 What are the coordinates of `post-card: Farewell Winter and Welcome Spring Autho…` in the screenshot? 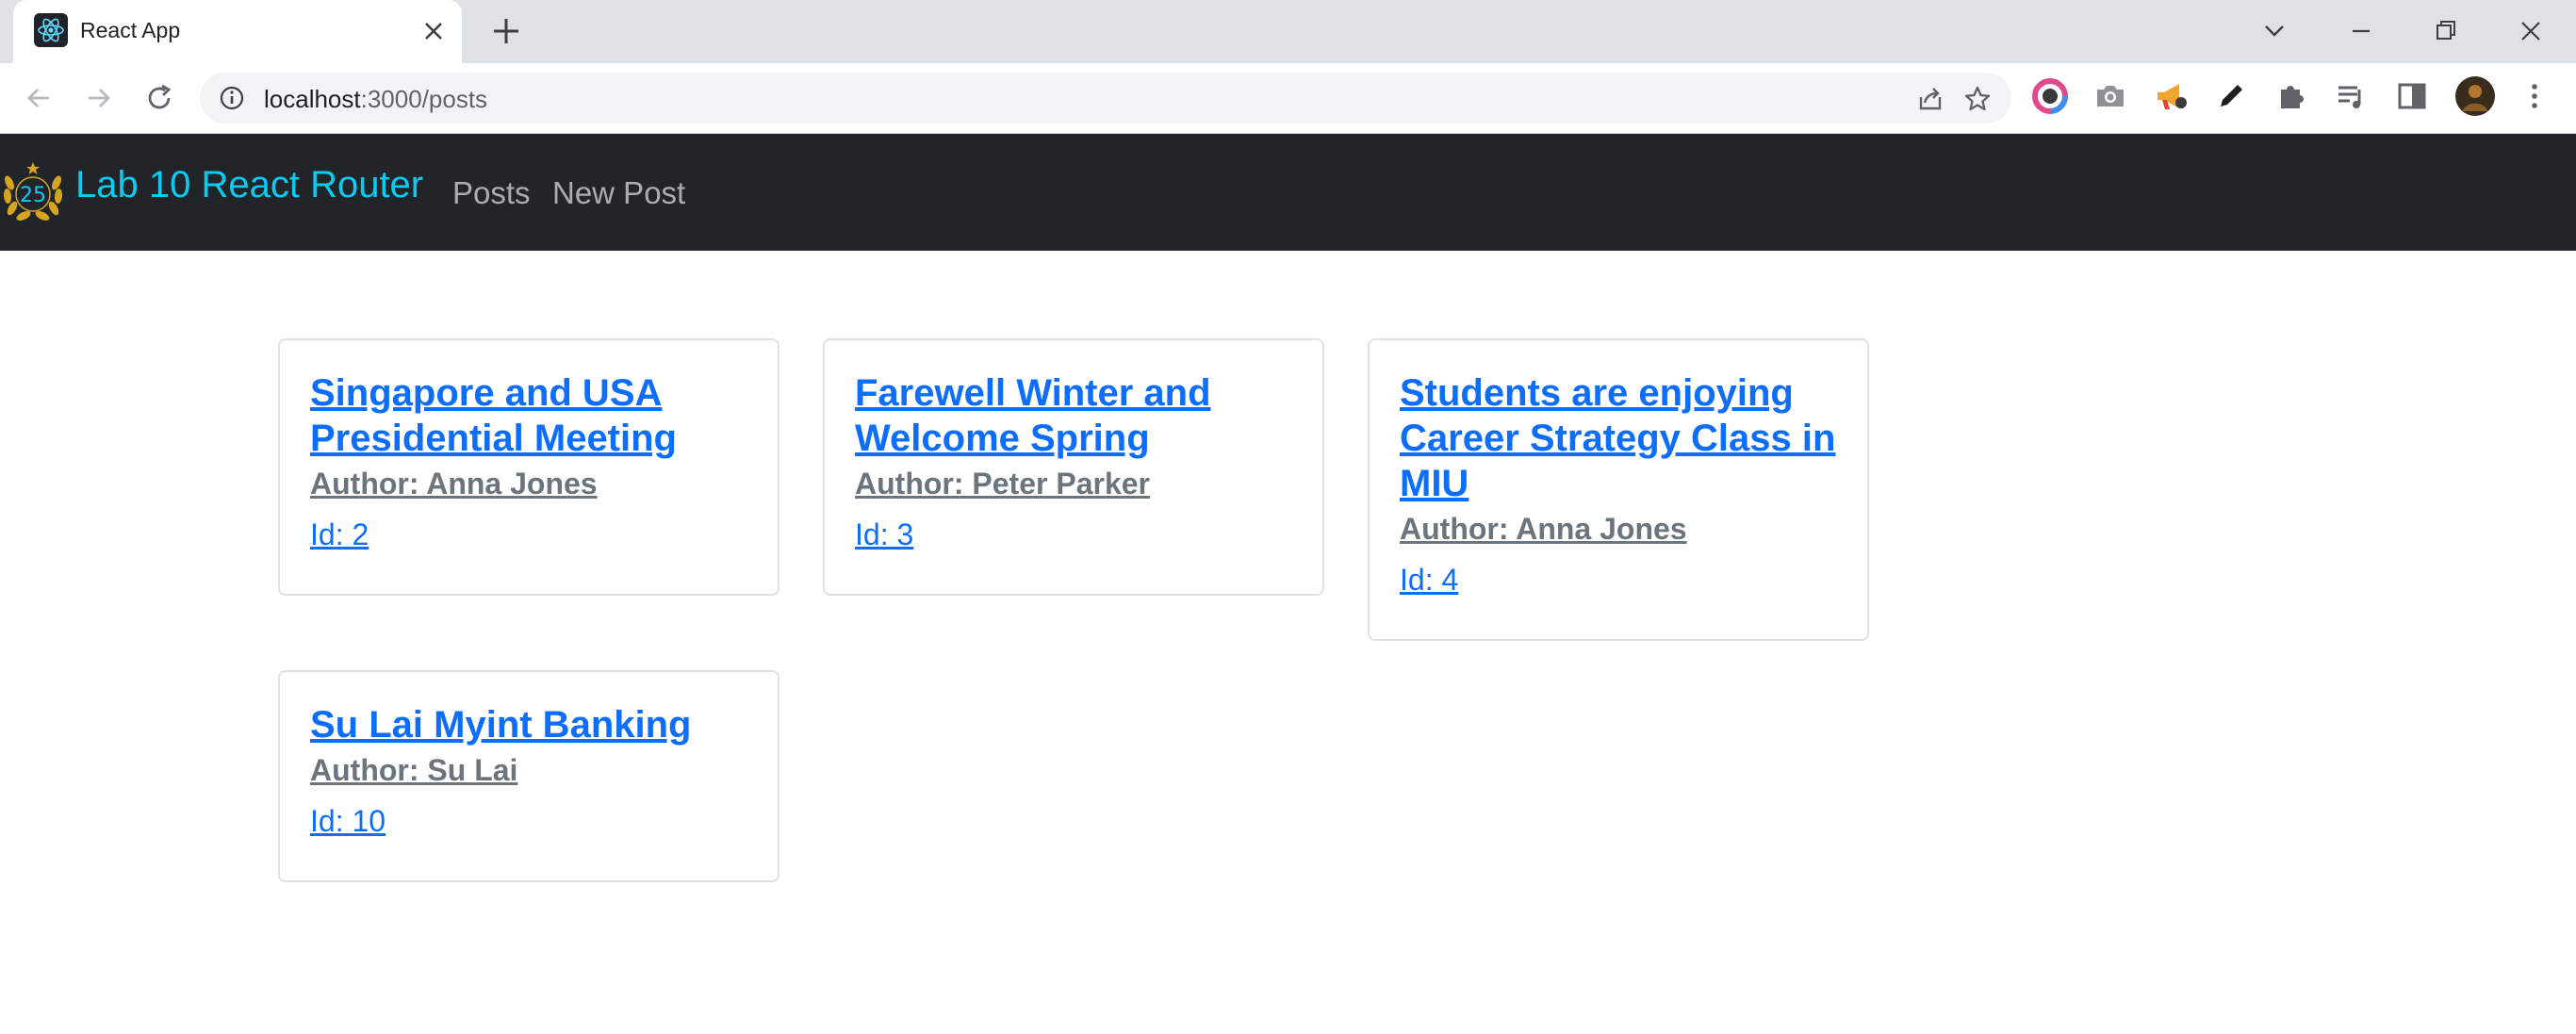 It's located at (1073, 467).